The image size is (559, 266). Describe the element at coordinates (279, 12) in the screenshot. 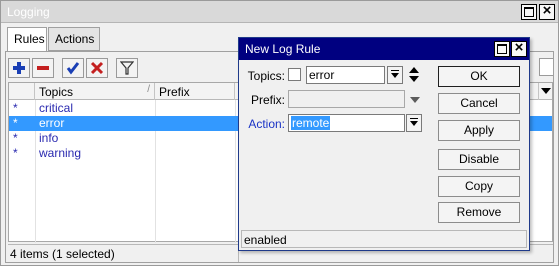

I see `window-titlebar: Logging ×` at that location.